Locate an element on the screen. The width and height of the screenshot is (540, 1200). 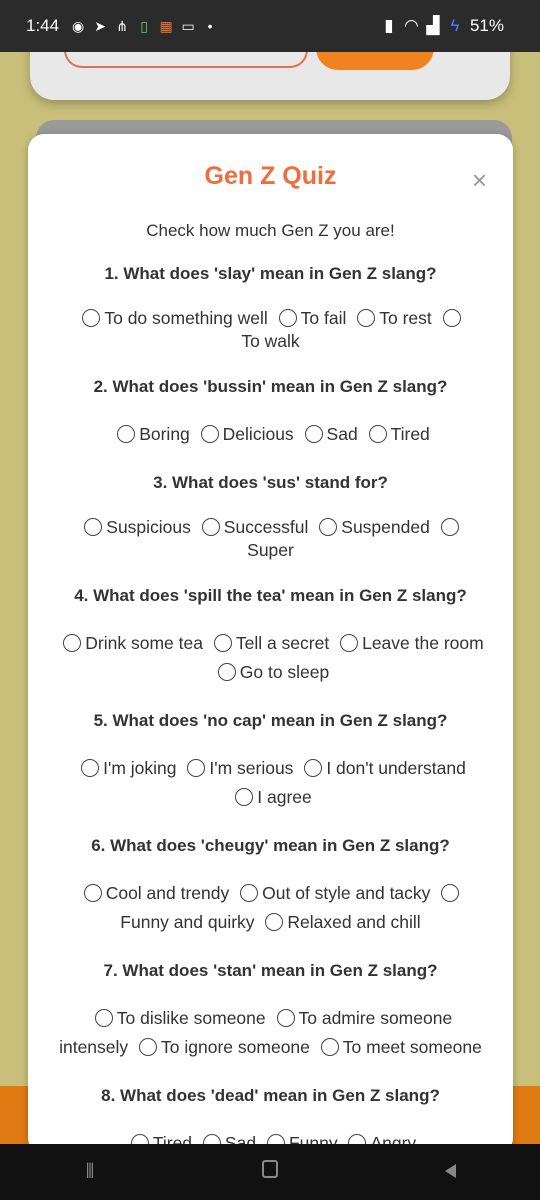
option-label: I'm serious is located at coordinates (251, 768).